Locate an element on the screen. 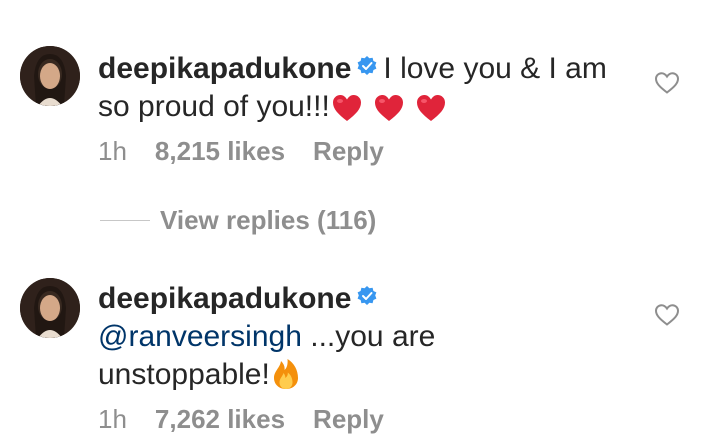 The width and height of the screenshot is (725, 436). view-replies-button: View replies (116) is located at coordinates (238, 220).